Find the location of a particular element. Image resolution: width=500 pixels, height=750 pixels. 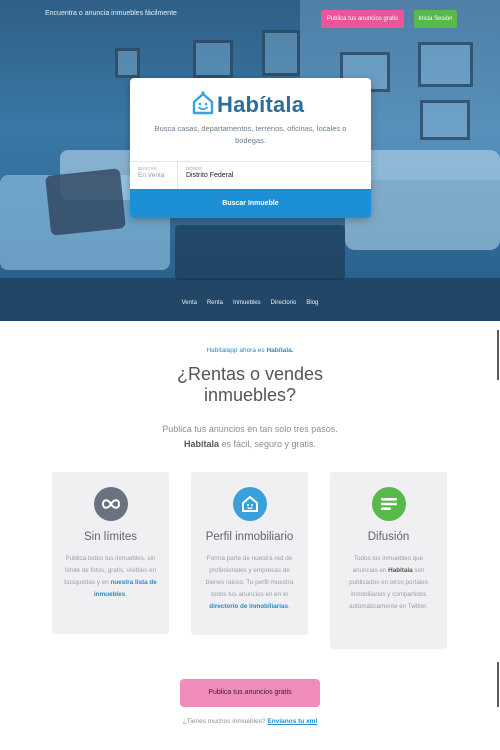

login-button: Inicia Sesión is located at coordinates (435, 19).